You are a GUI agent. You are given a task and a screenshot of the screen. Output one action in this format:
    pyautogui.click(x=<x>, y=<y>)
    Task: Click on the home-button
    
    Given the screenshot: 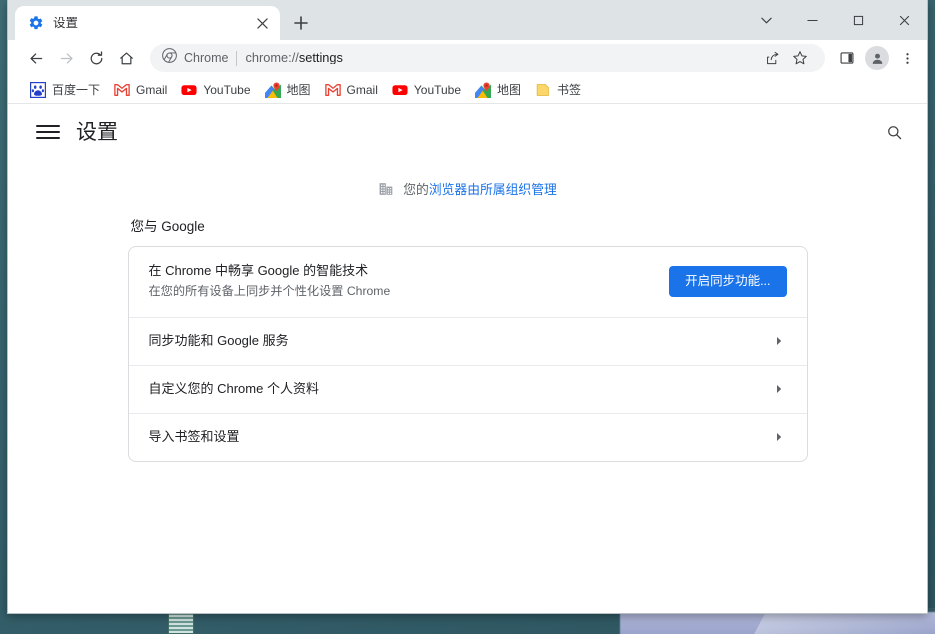 What is the action you would take?
    pyautogui.click(x=126, y=58)
    